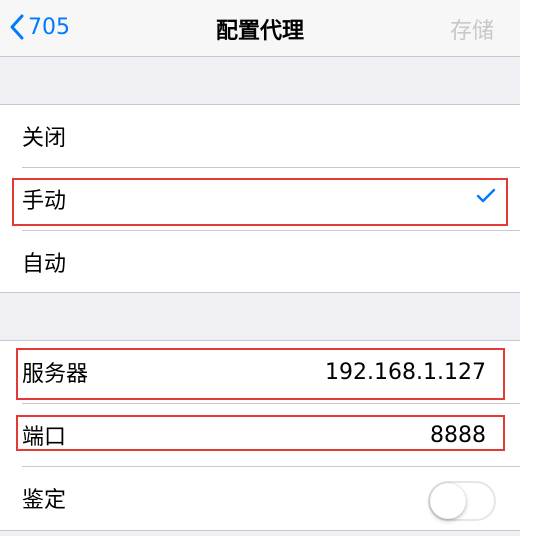 Image resolution: width=533 pixels, height=536 pixels. I want to click on authentication-row: 鉴定, so click(260, 498).